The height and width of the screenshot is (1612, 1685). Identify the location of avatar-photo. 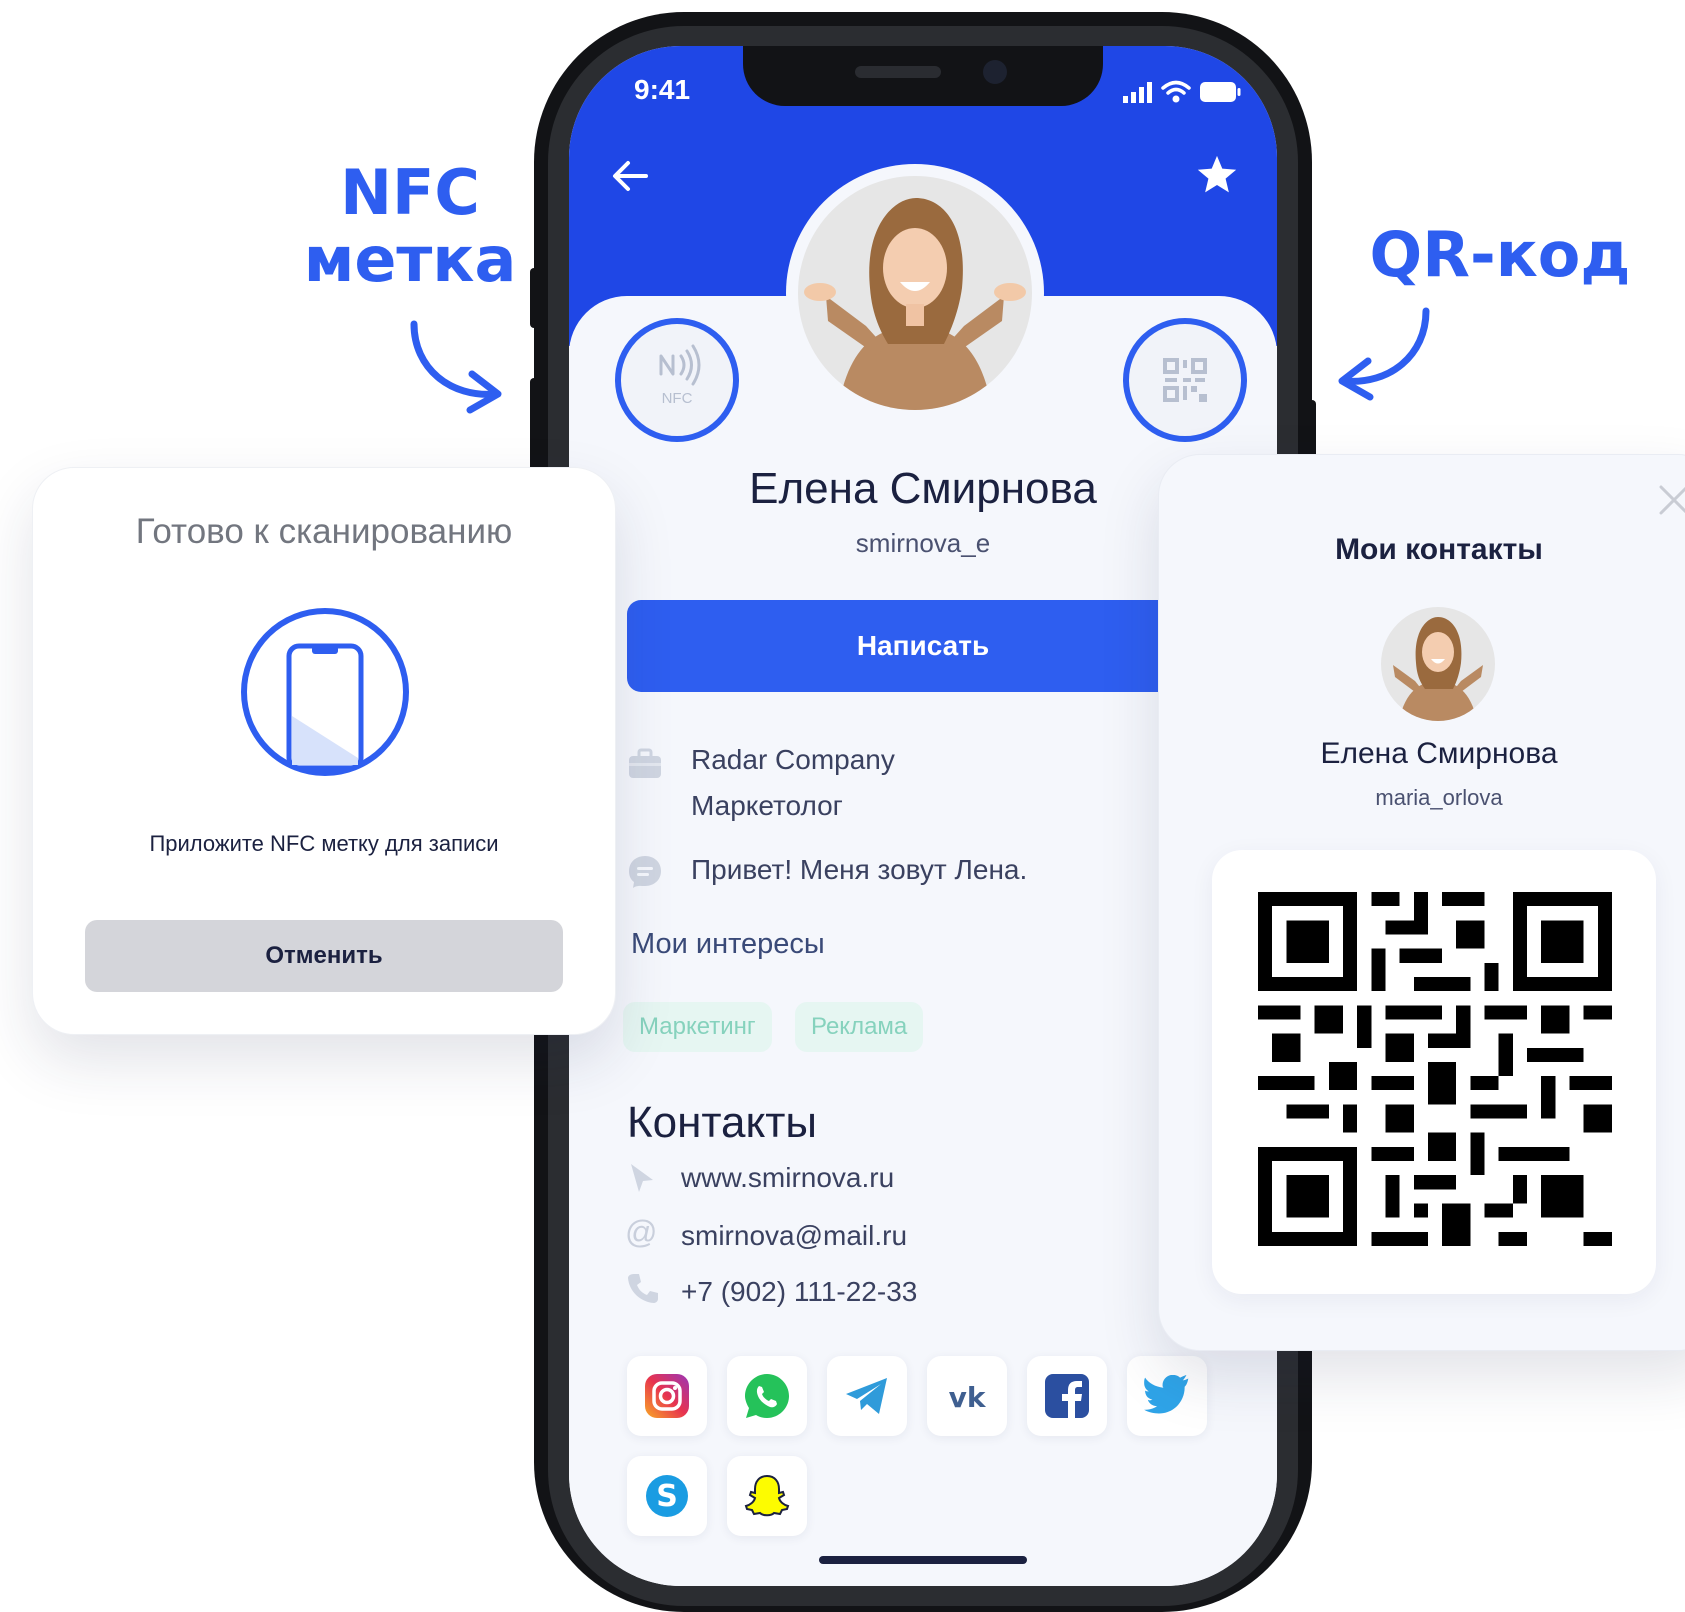
(915, 293).